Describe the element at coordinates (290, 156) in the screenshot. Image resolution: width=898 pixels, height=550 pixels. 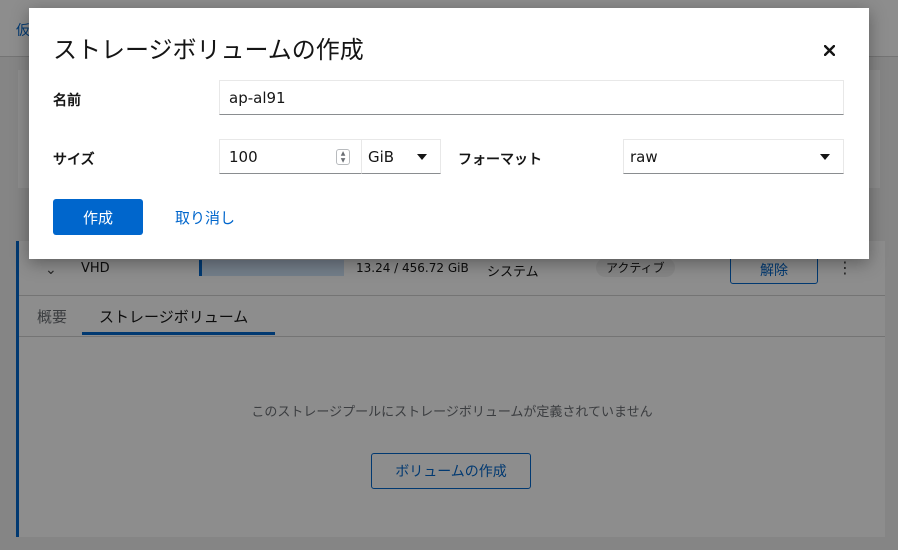
I see `size-input: 100 ▲ ▼` at that location.